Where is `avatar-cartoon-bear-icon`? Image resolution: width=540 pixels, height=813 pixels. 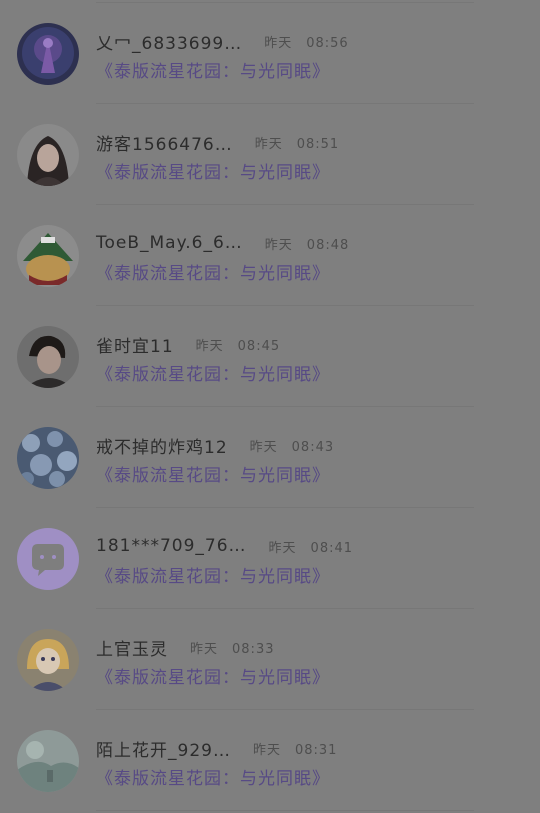
avatar-cartoon-bear-icon is located at coordinates (48, 256).